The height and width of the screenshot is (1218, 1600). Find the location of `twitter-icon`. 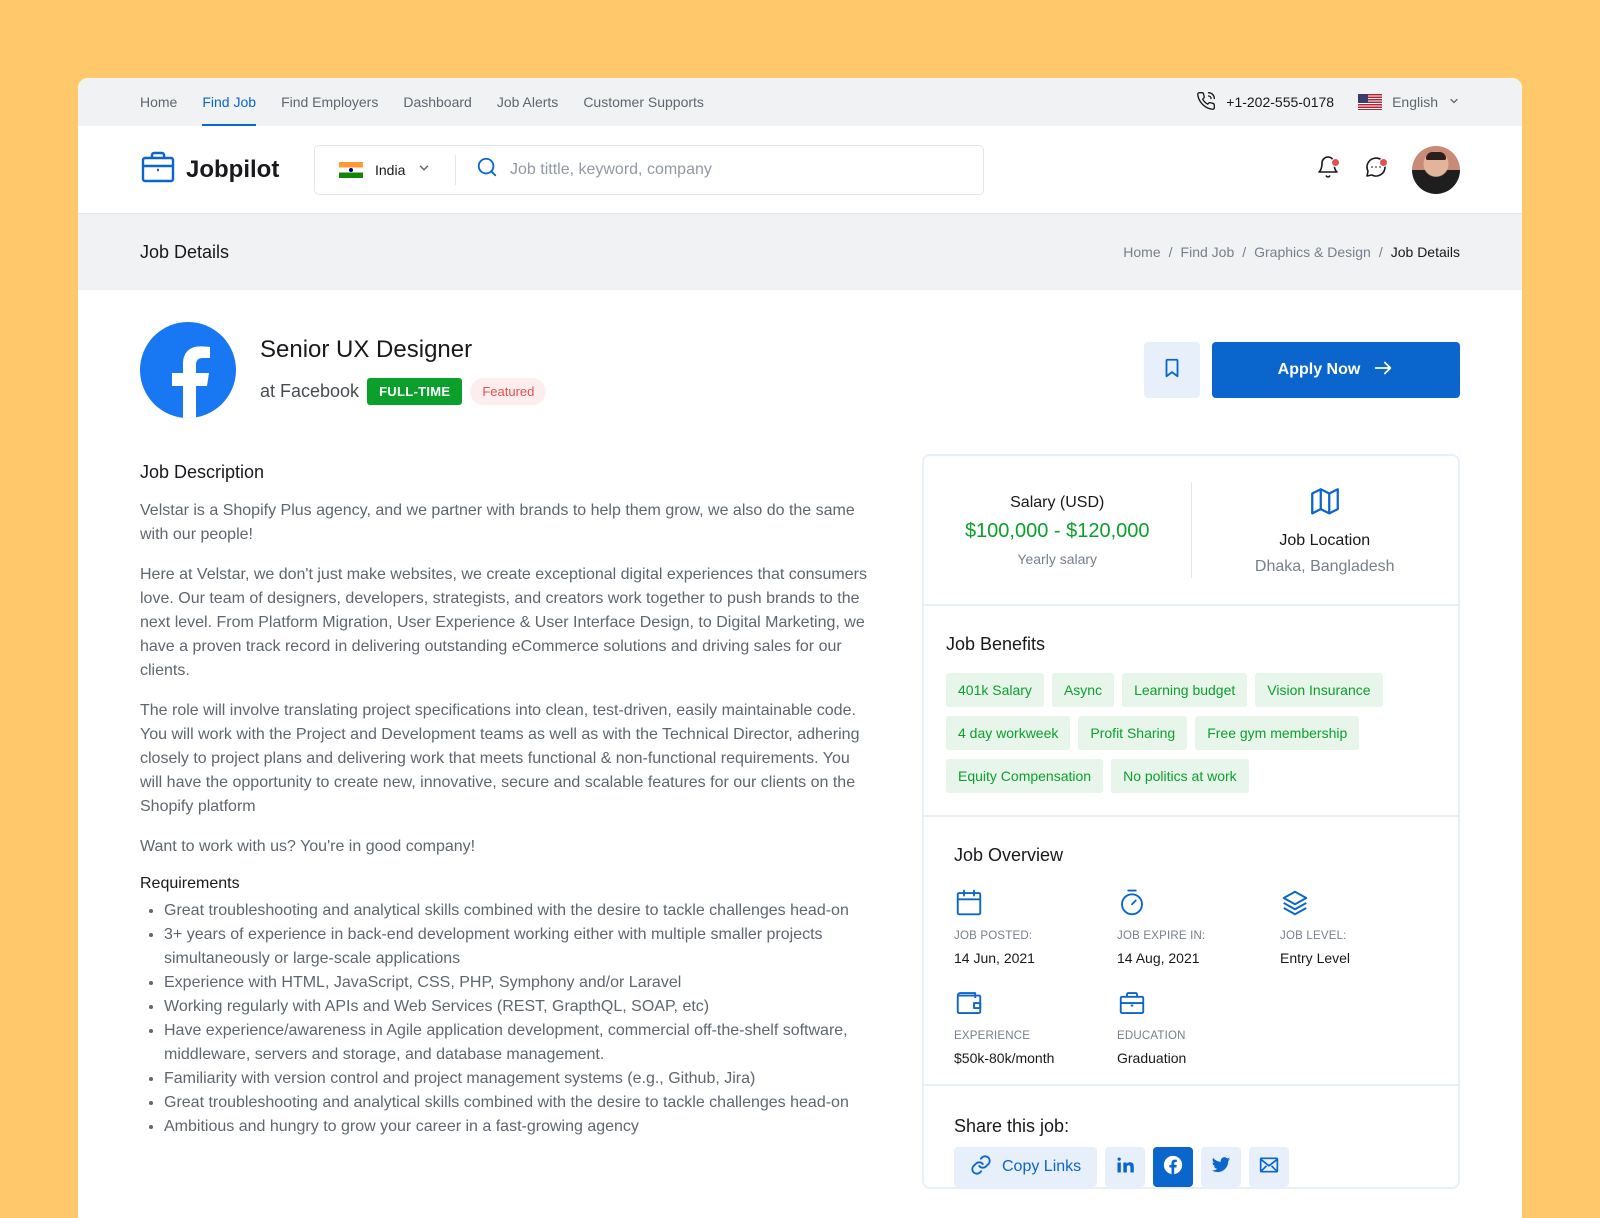

twitter-icon is located at coordinates (1221, 1167).